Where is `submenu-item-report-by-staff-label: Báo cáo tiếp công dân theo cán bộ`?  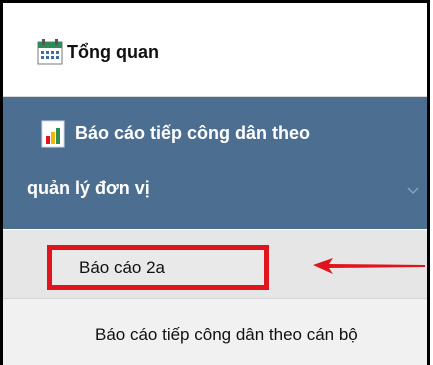
submenu-item-report-by-staff-label: Báo cáo tiếp công dân theo cán bộ is located at coordinates (226, 334).